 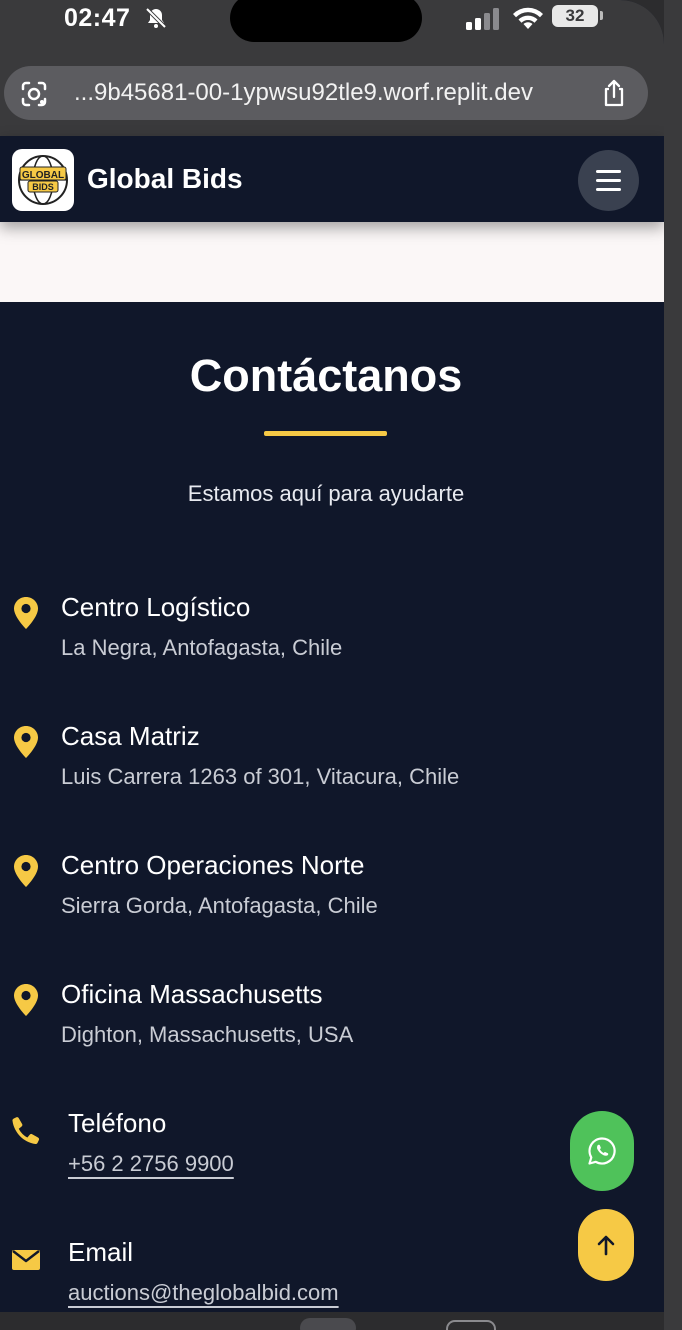 I want to click on contact-label: Teléfono, so click(x=117, y=1123).